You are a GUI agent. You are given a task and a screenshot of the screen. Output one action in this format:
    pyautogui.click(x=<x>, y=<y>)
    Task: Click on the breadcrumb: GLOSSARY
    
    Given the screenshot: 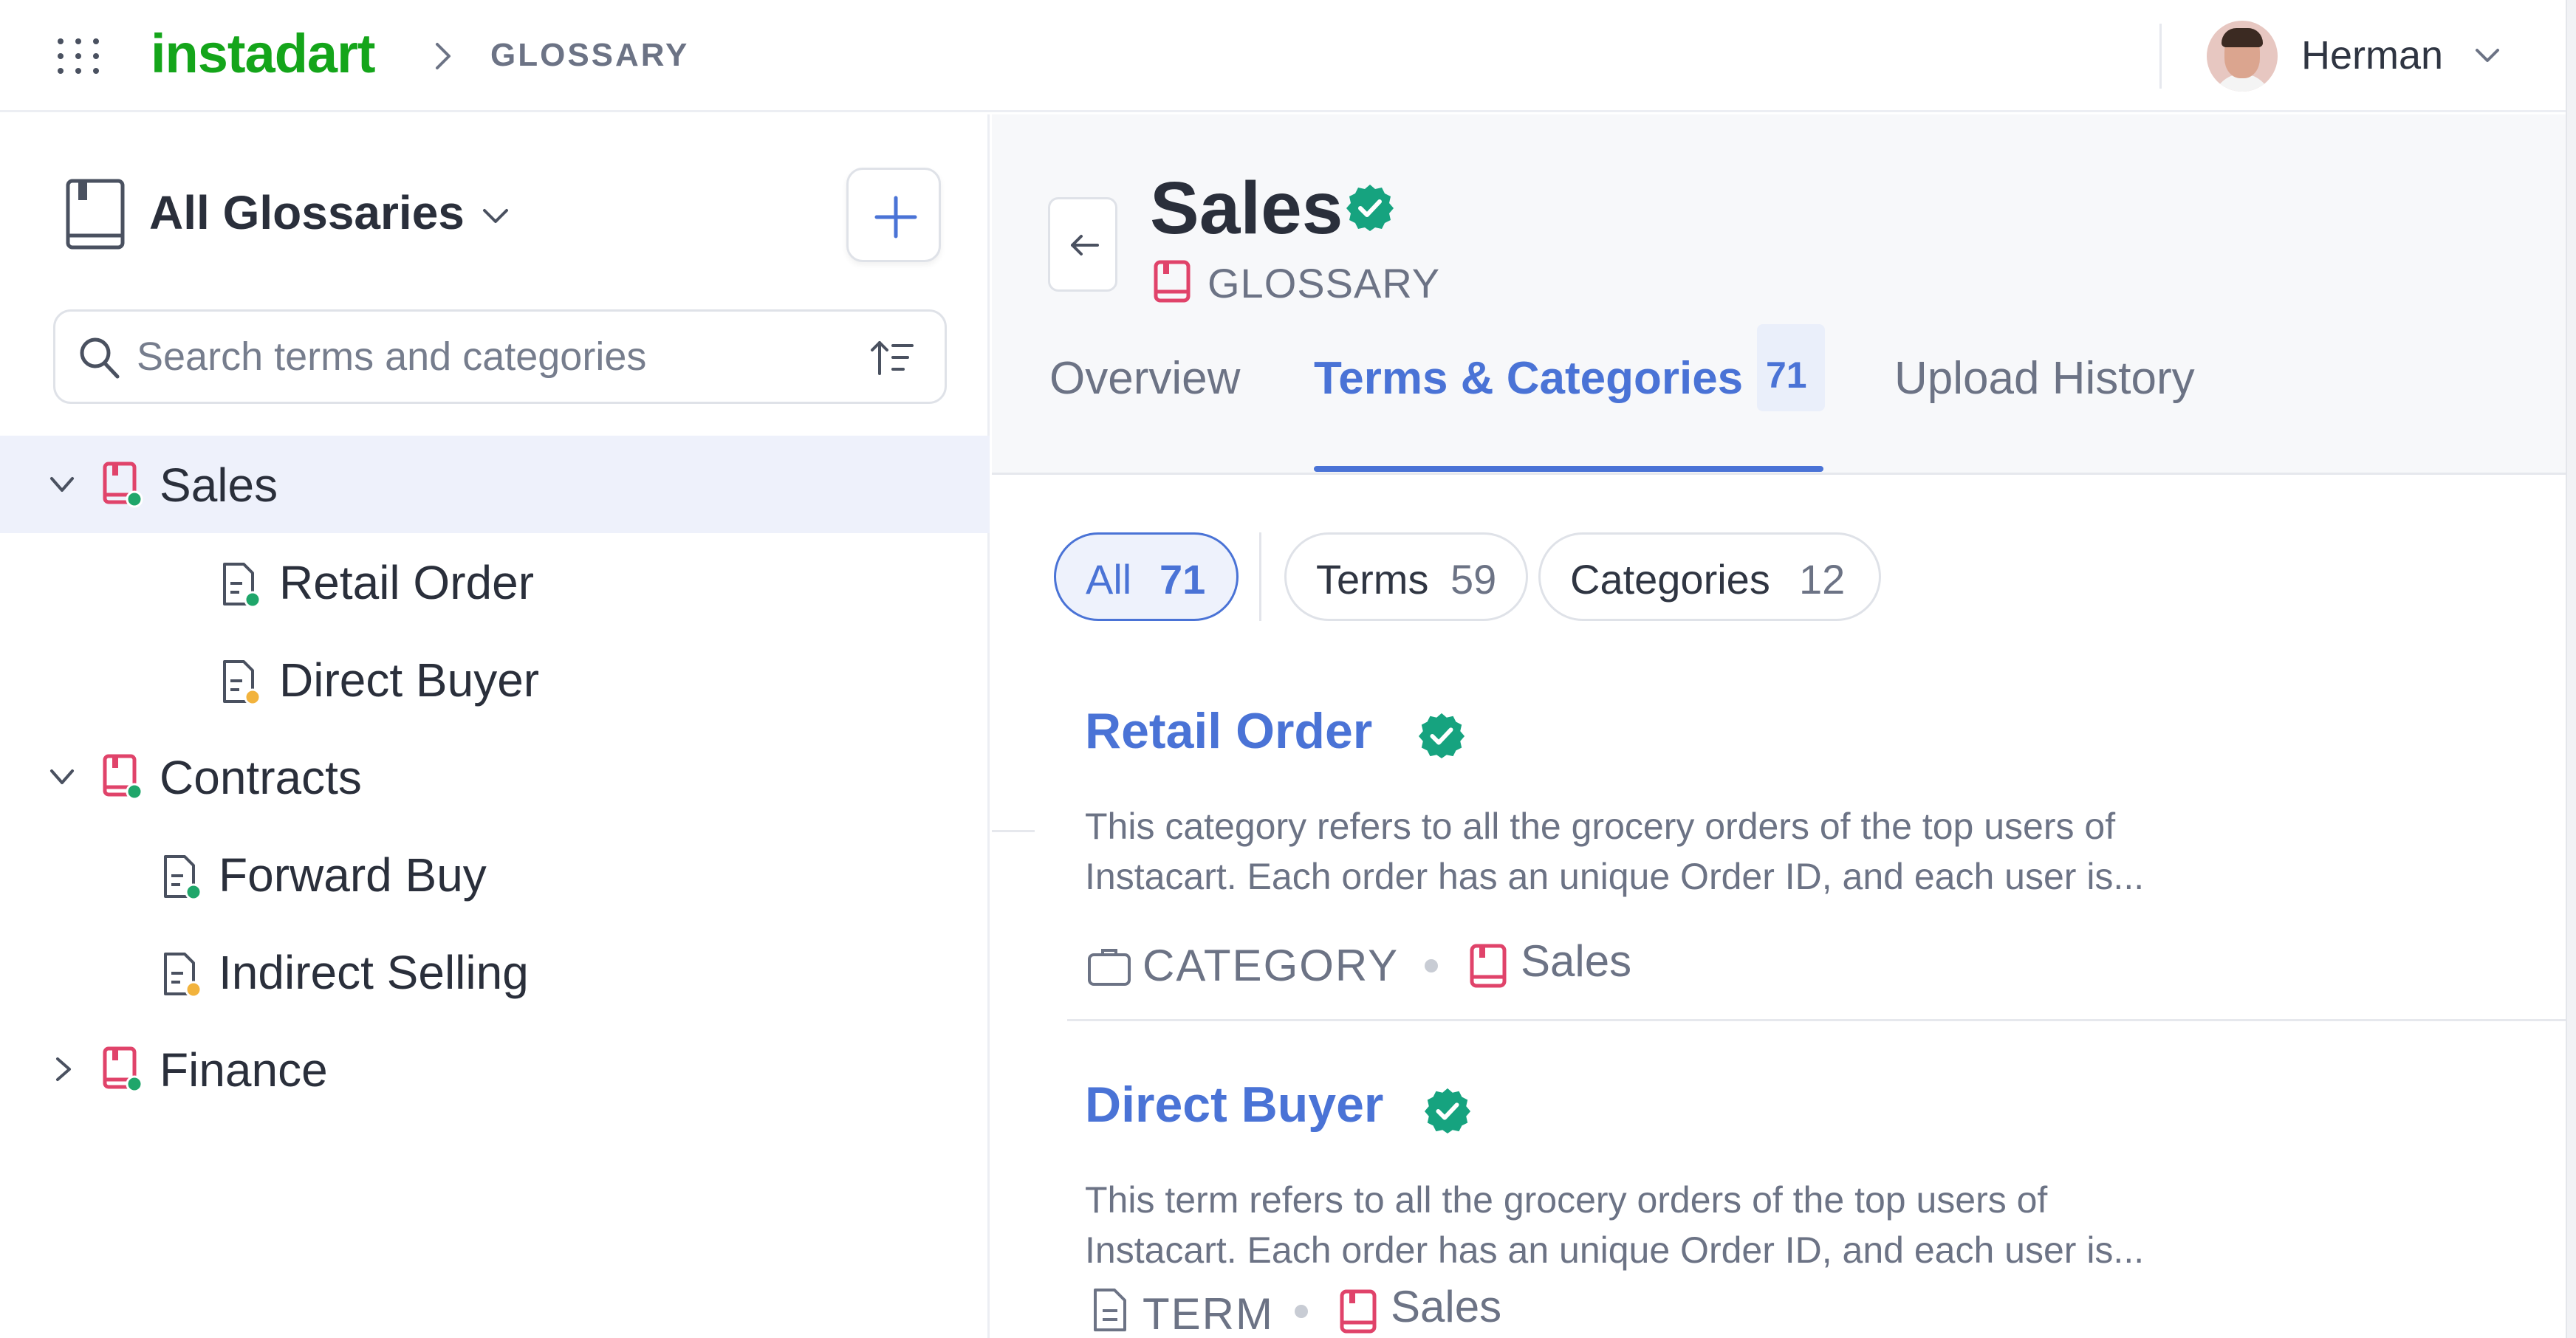 What is the action you would take?
    pyautogui.click(x=589, y=55)
    